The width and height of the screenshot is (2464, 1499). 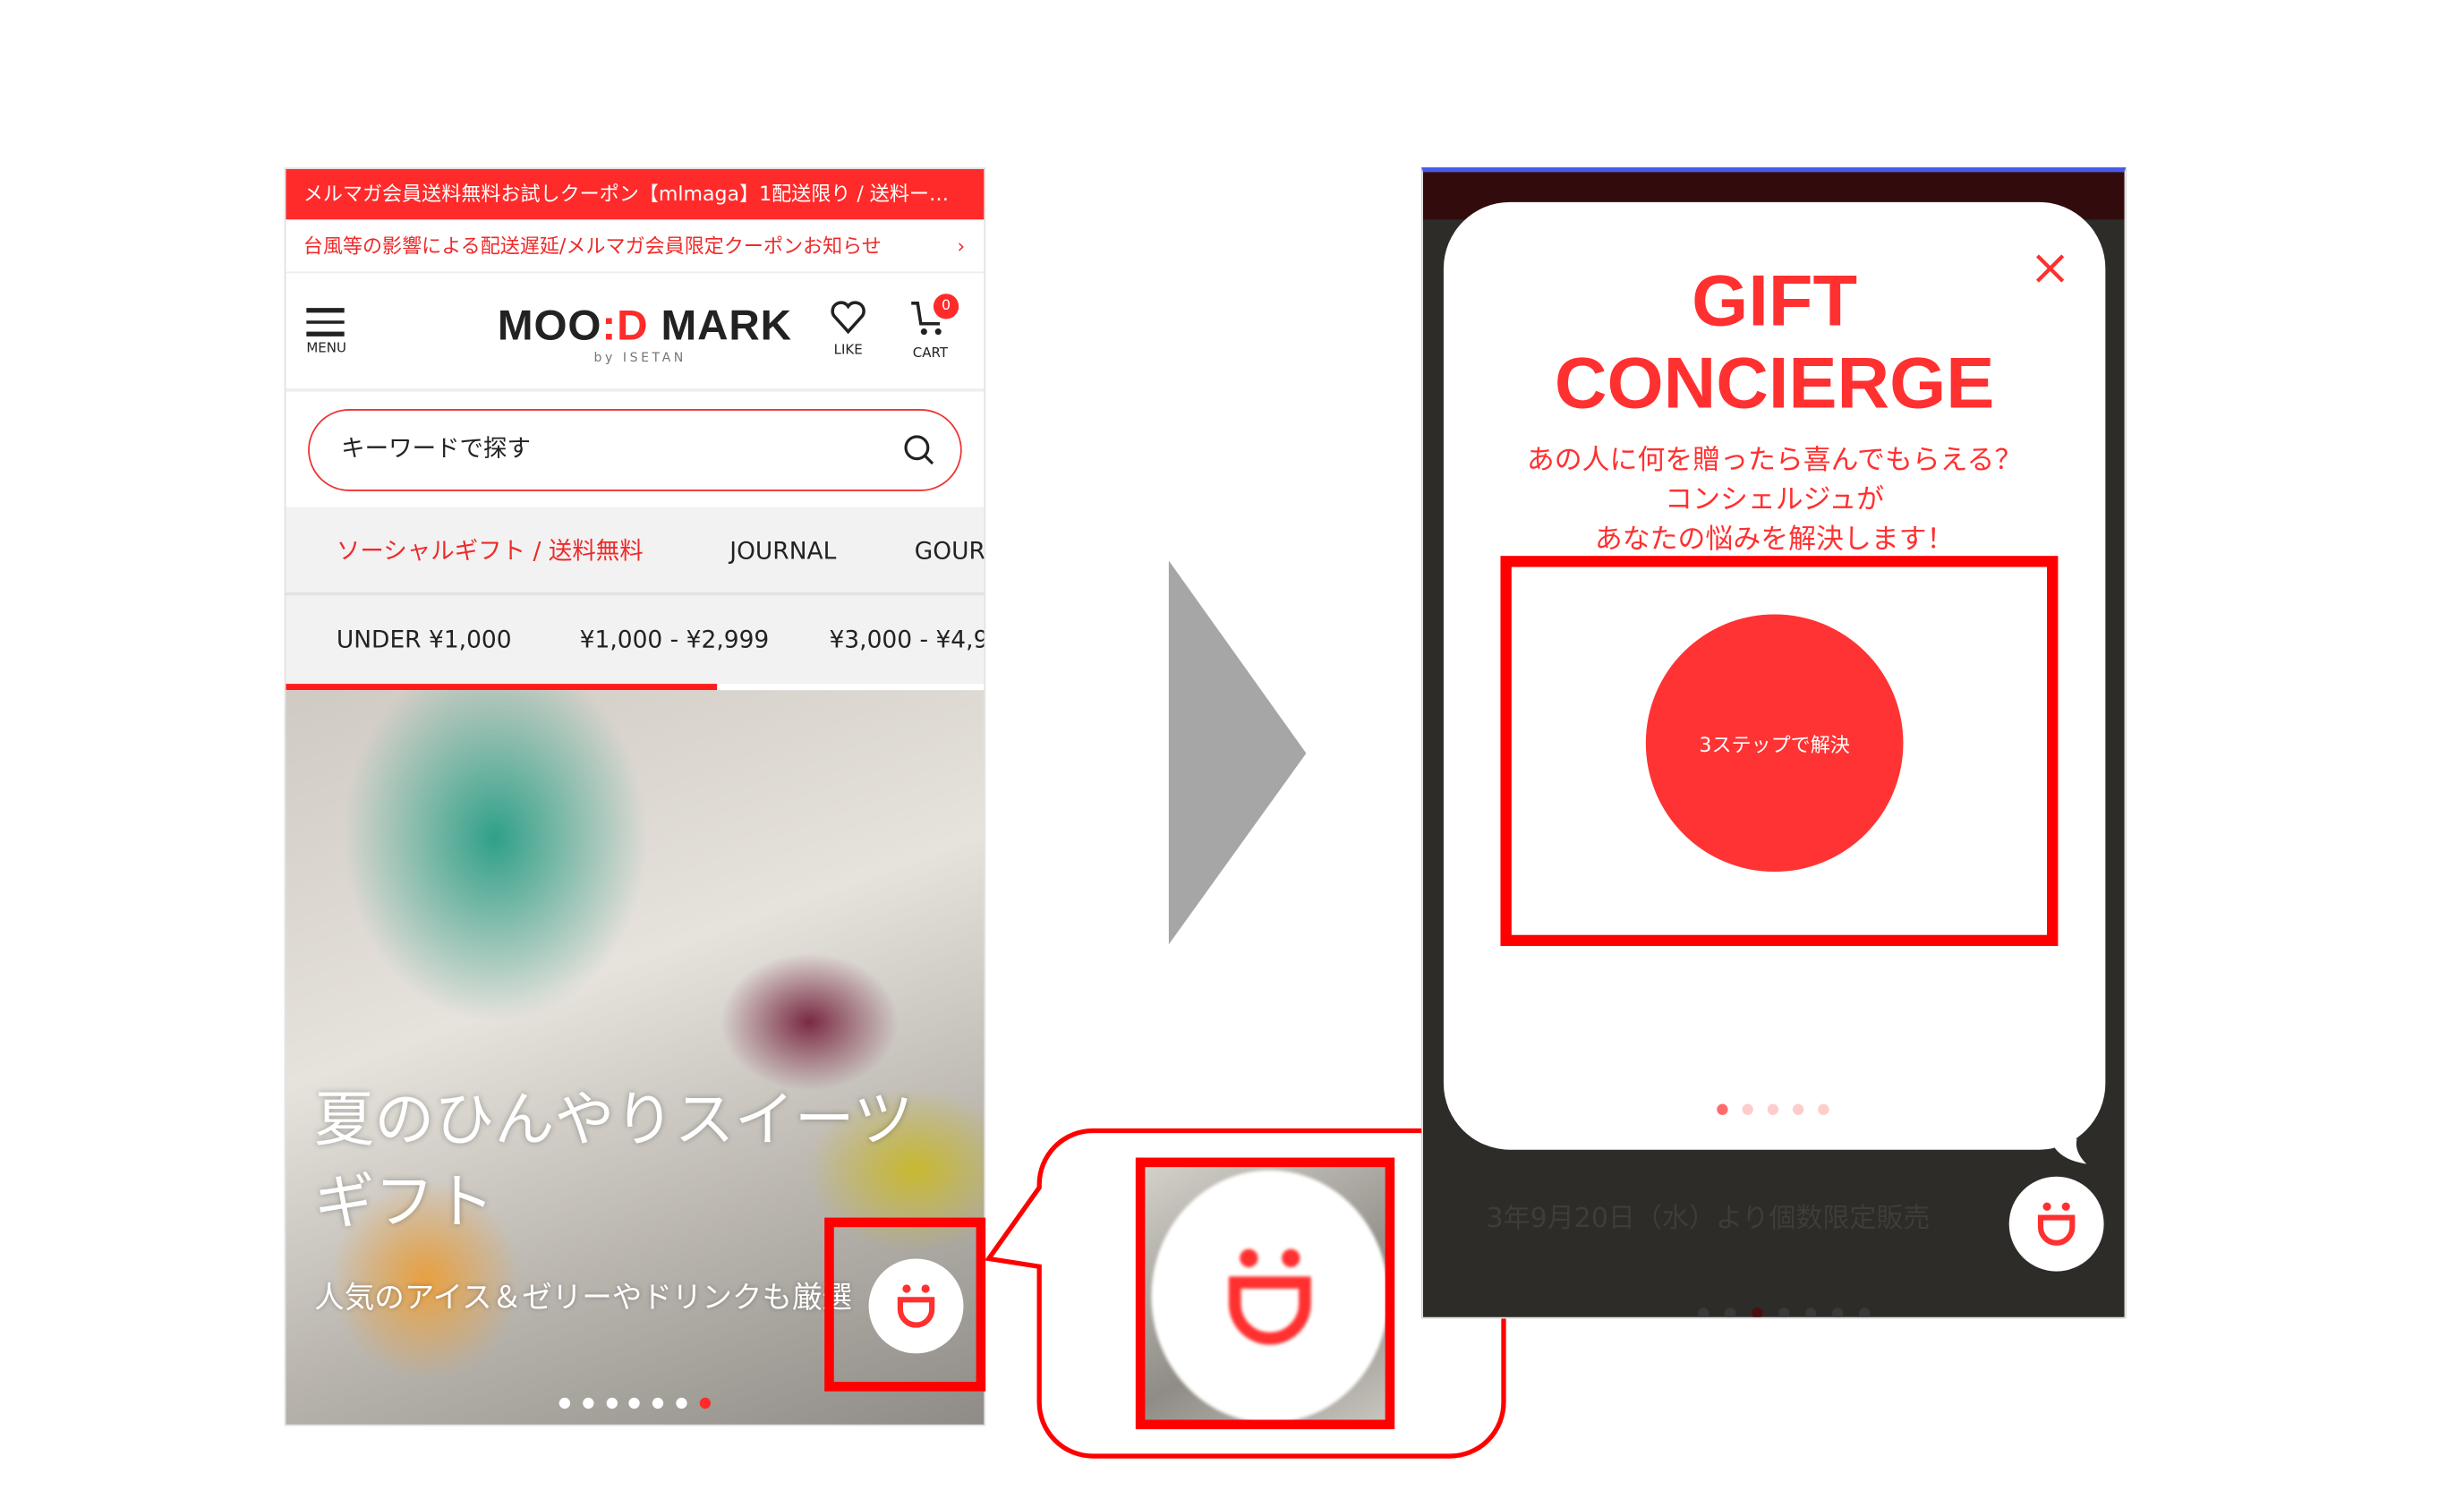 What do you see at coordinates (675, 640) in the screenshot?
I see `price-tab: ¥1,000 - ¥2,999` at bounding box center [675, 640].